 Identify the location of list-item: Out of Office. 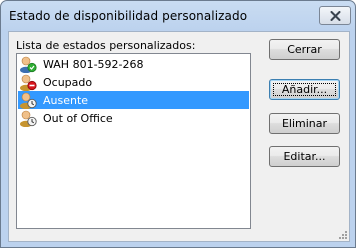
(133, 118).